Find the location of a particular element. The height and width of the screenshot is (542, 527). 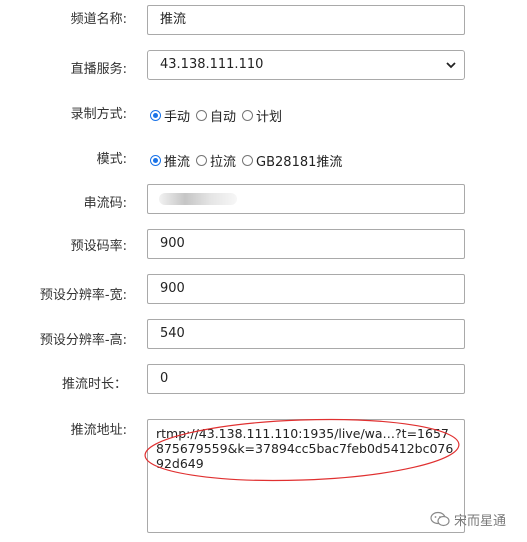

push-duration-input: 0 is located at coordinates (306, 379).